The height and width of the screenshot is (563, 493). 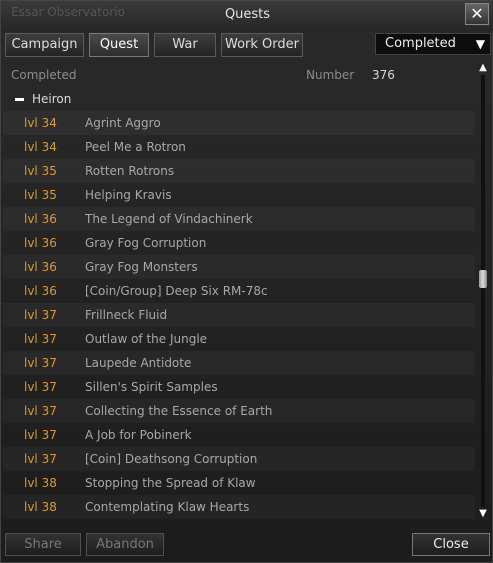 I want to click on quest-name: Helping Kravis, so click(x=128, y=195).